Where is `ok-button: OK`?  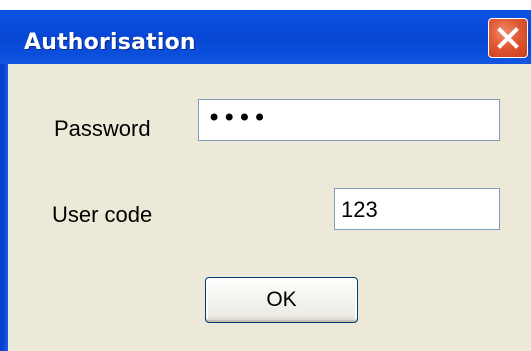 ok-button: OK is located at coordinates (281, 300).